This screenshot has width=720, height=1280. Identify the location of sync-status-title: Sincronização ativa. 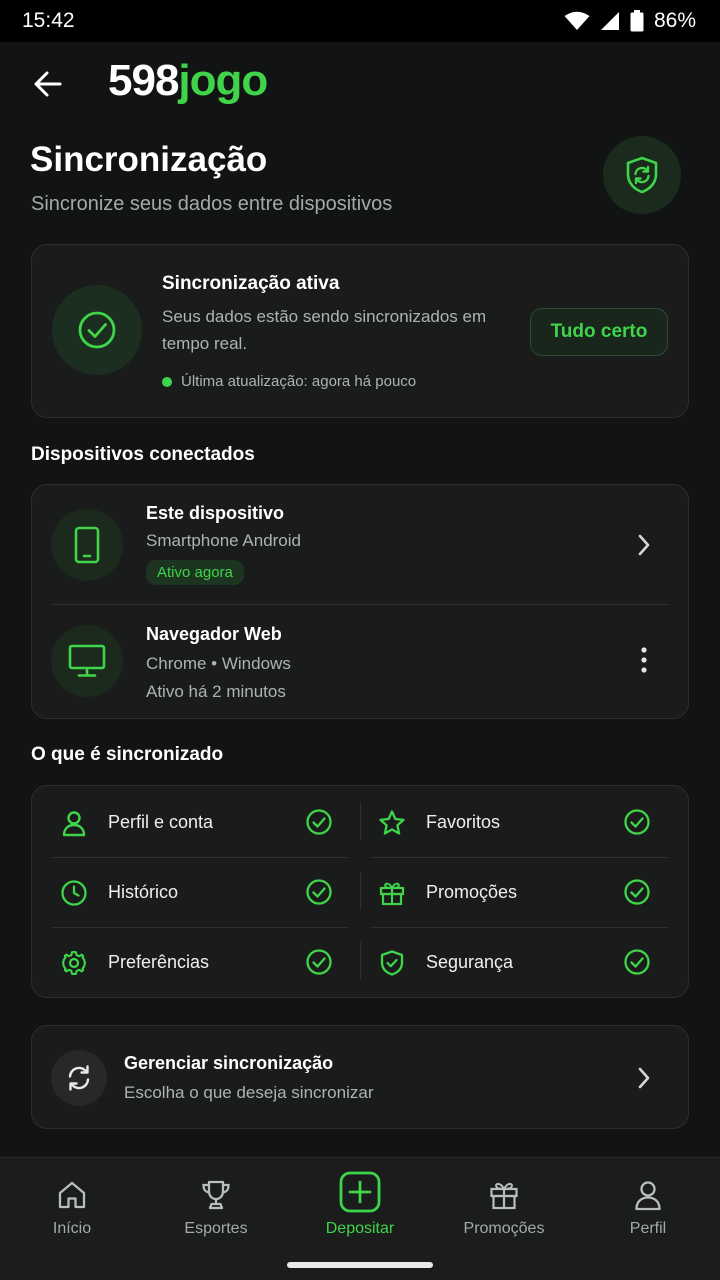
(251, 283).